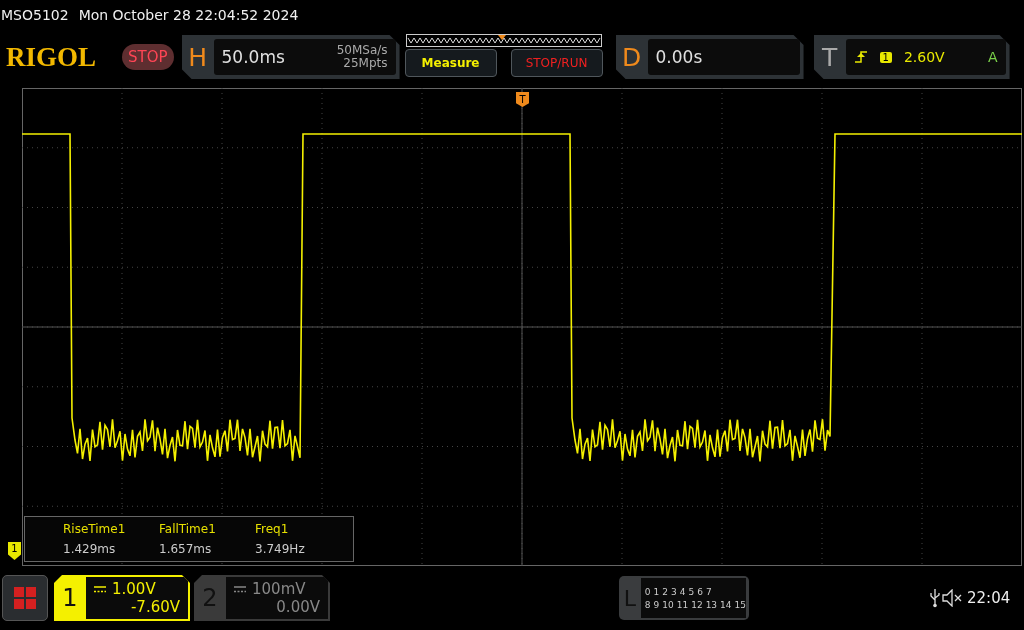 The height and width of the screenshot is (630, 1024). I want to click on channel-offset: 0.00V, so click(298, 607).